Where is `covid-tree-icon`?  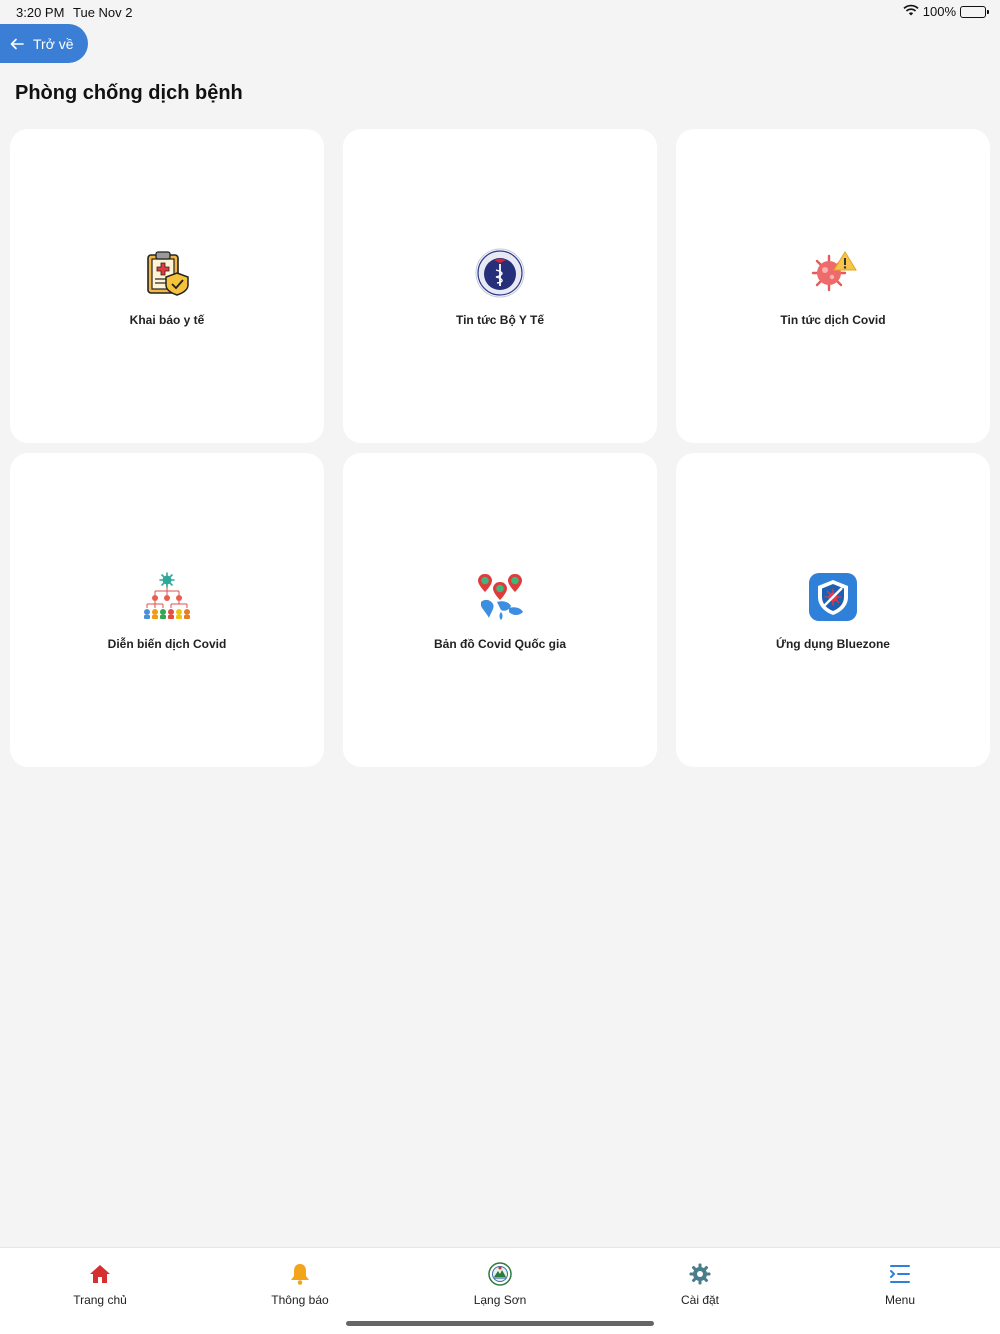
covid-tree-icon is located at coordinates (167, 596).